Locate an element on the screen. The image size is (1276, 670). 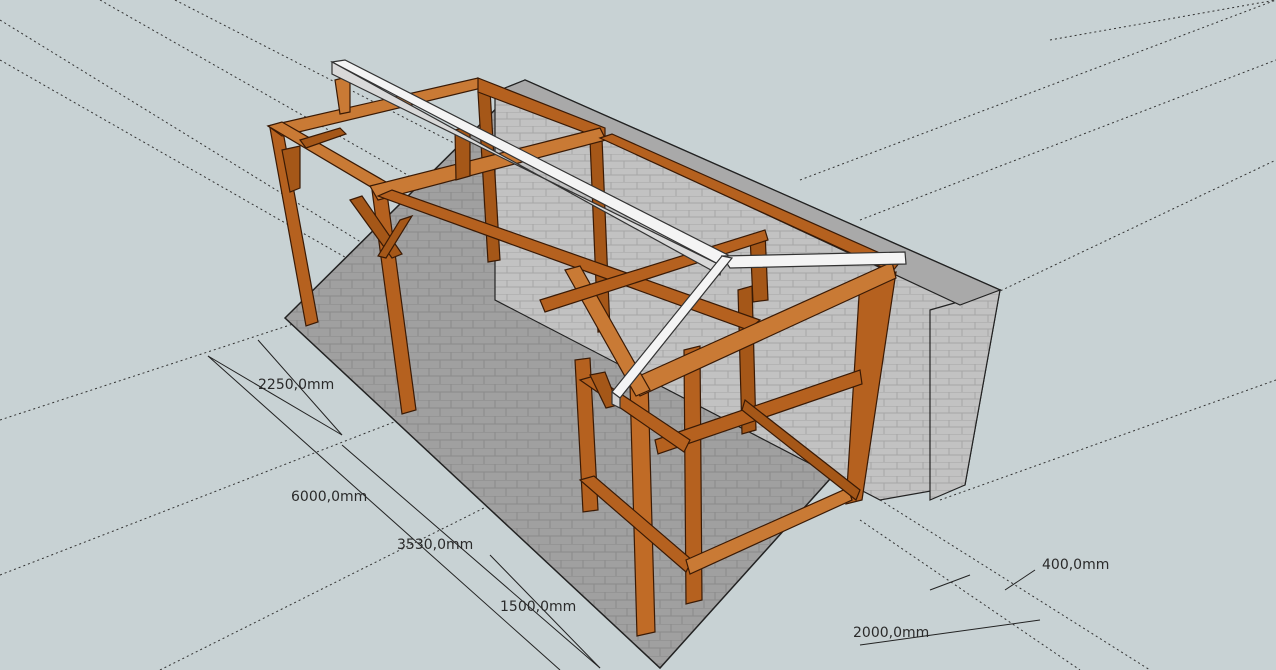
dimension-2000: 2000,0mm is located at coordinates (891, 633).